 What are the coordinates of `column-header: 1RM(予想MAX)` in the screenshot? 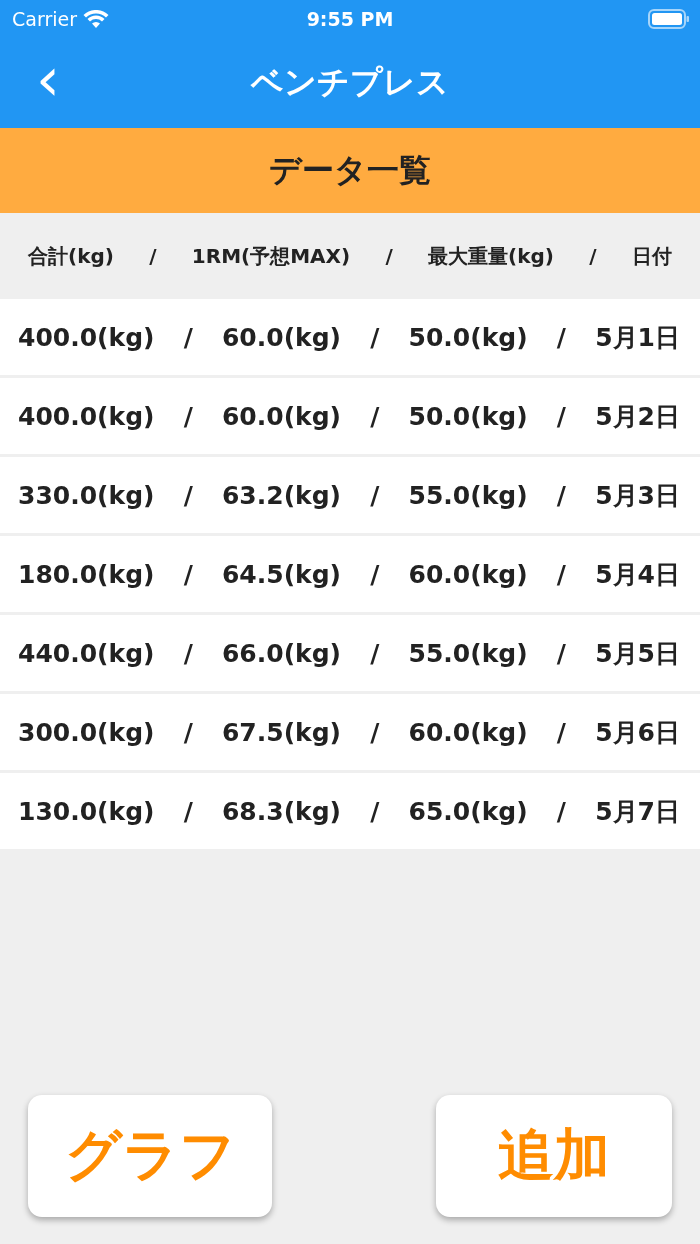 It's located at (271, 256).